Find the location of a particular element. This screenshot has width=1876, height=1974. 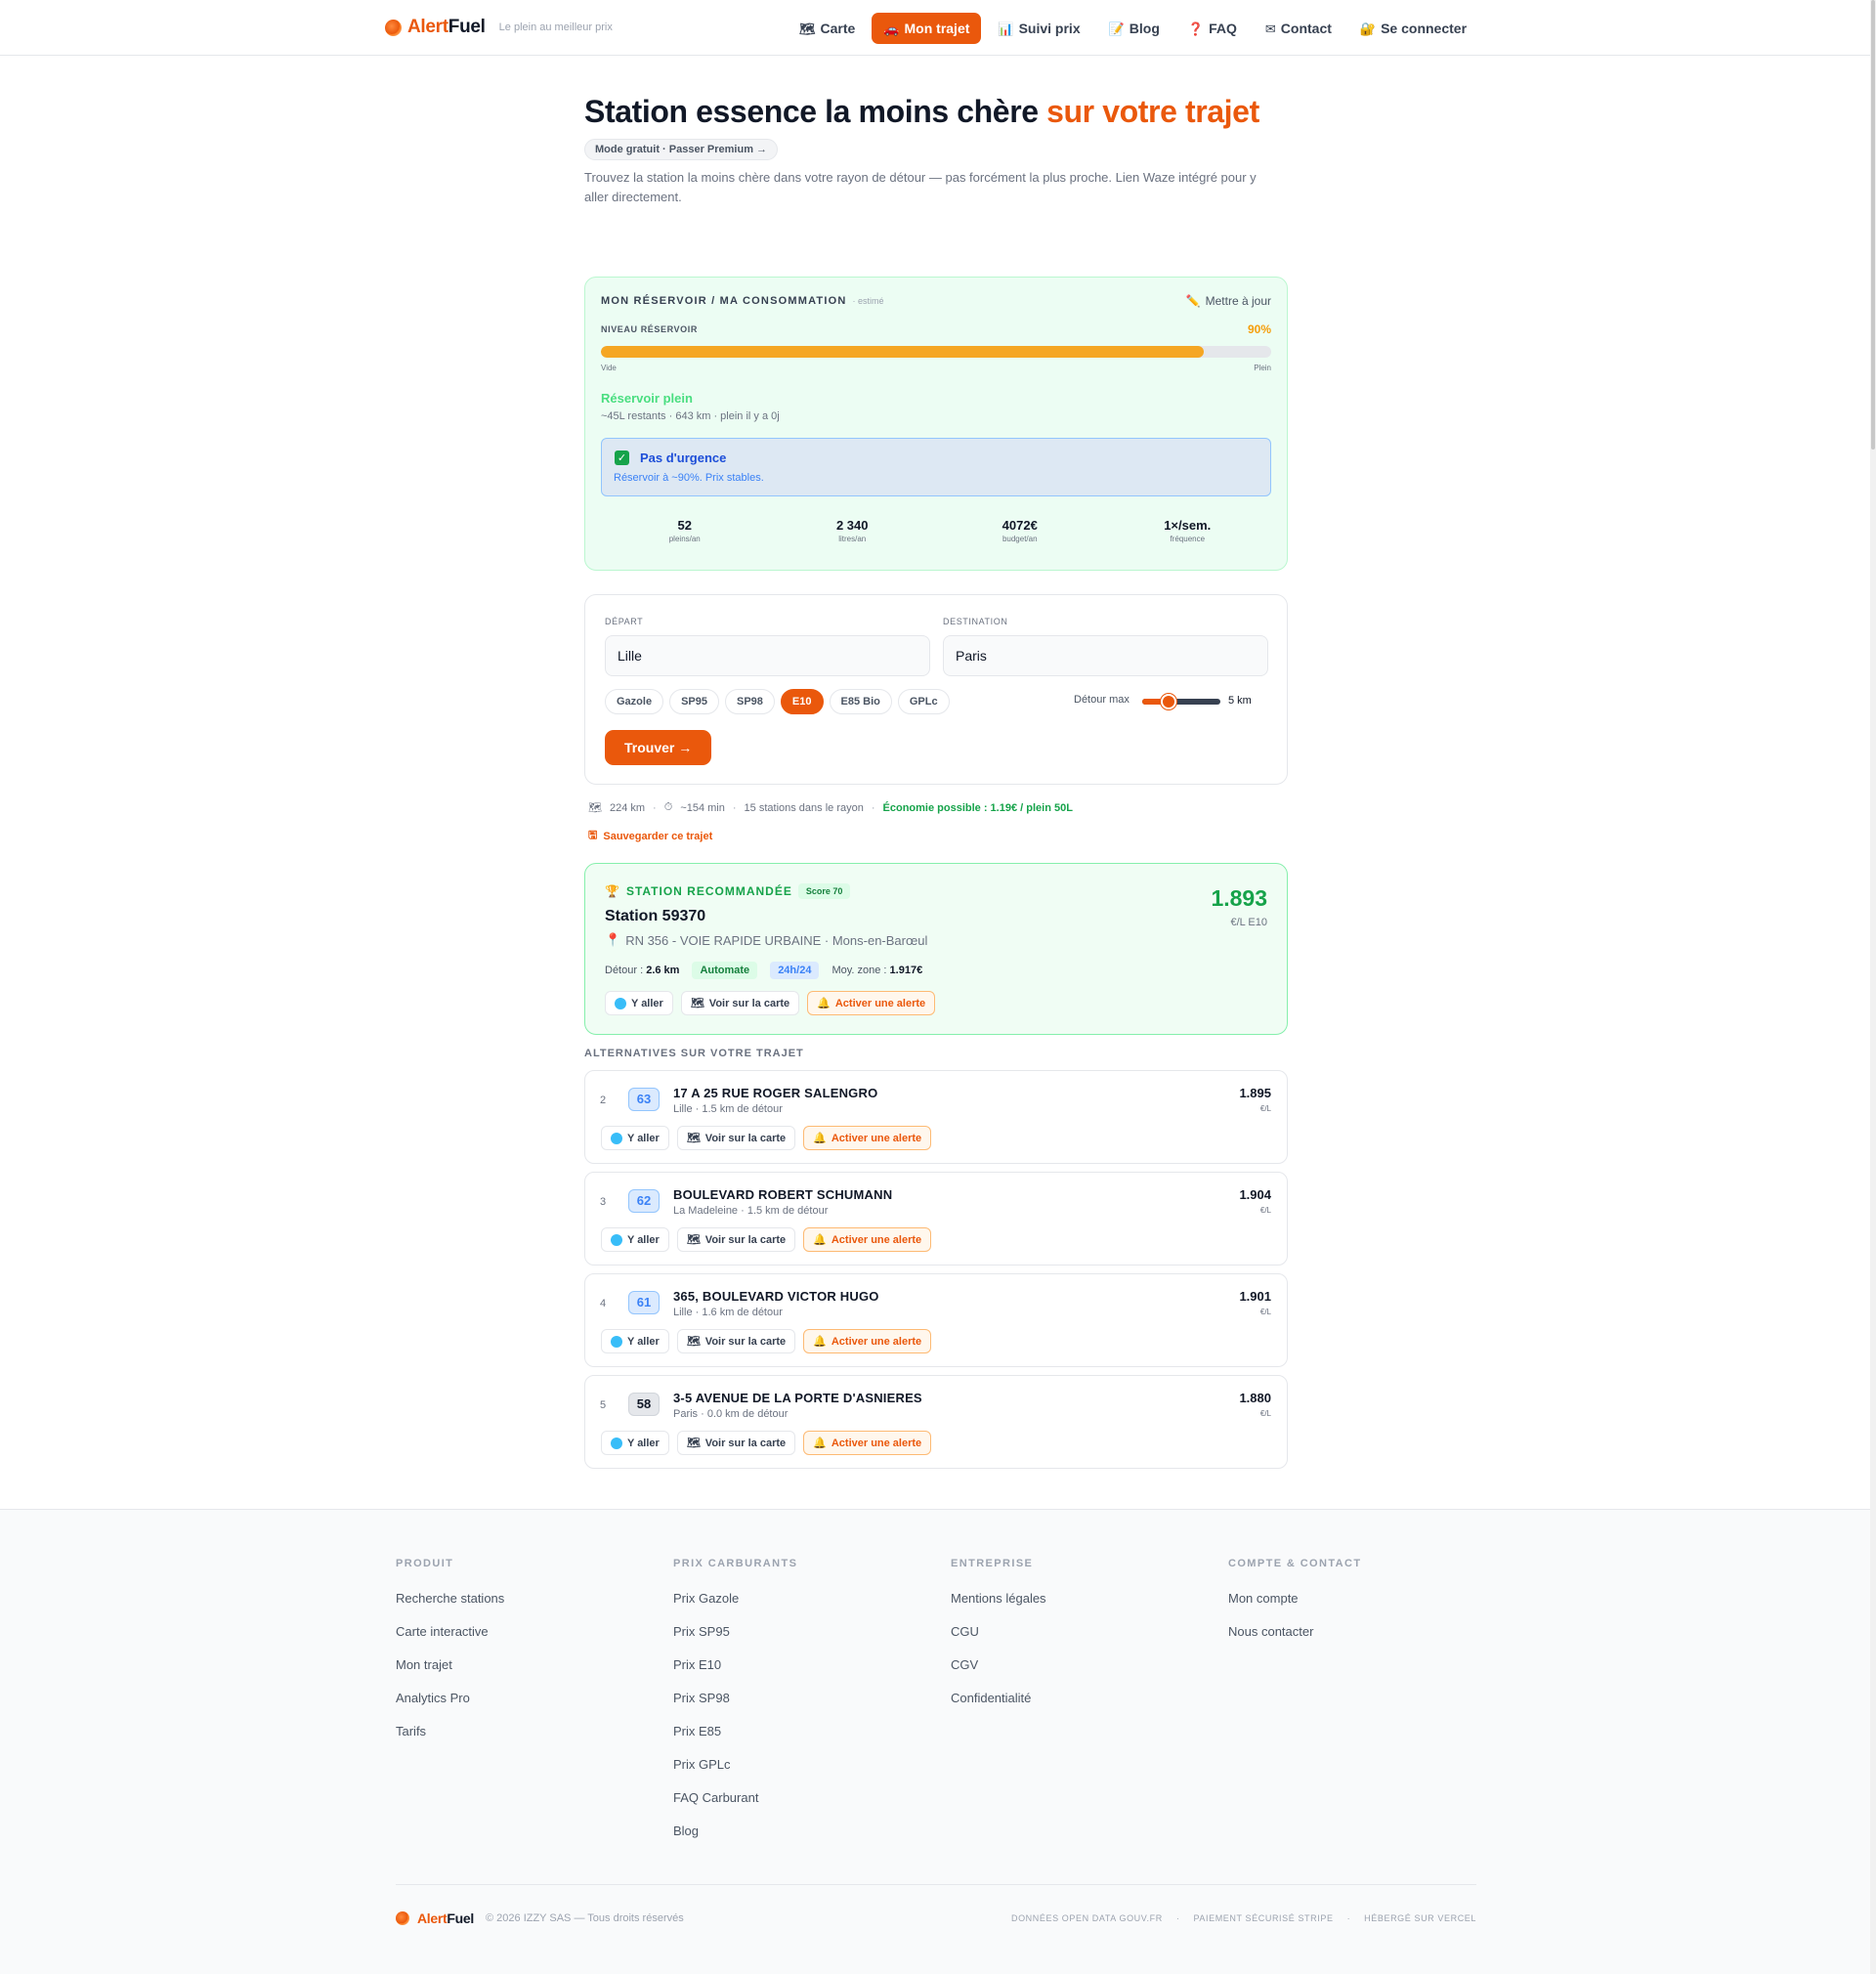

footer-link: Confidentialité is located at coordinates (998, 1707).